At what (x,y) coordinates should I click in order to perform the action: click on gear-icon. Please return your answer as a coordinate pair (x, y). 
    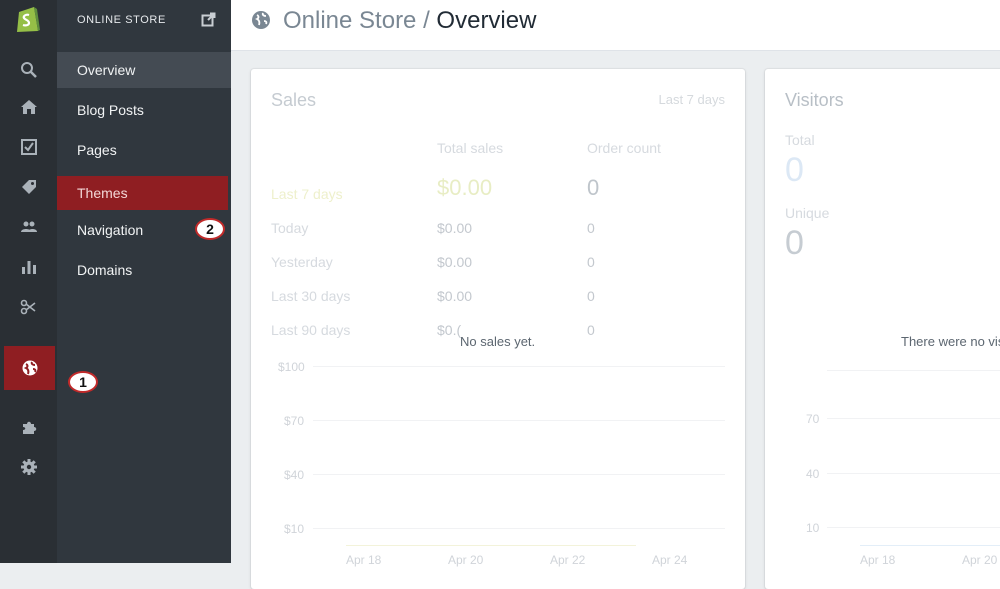
    Looking at the image, I should click on (28, 467).